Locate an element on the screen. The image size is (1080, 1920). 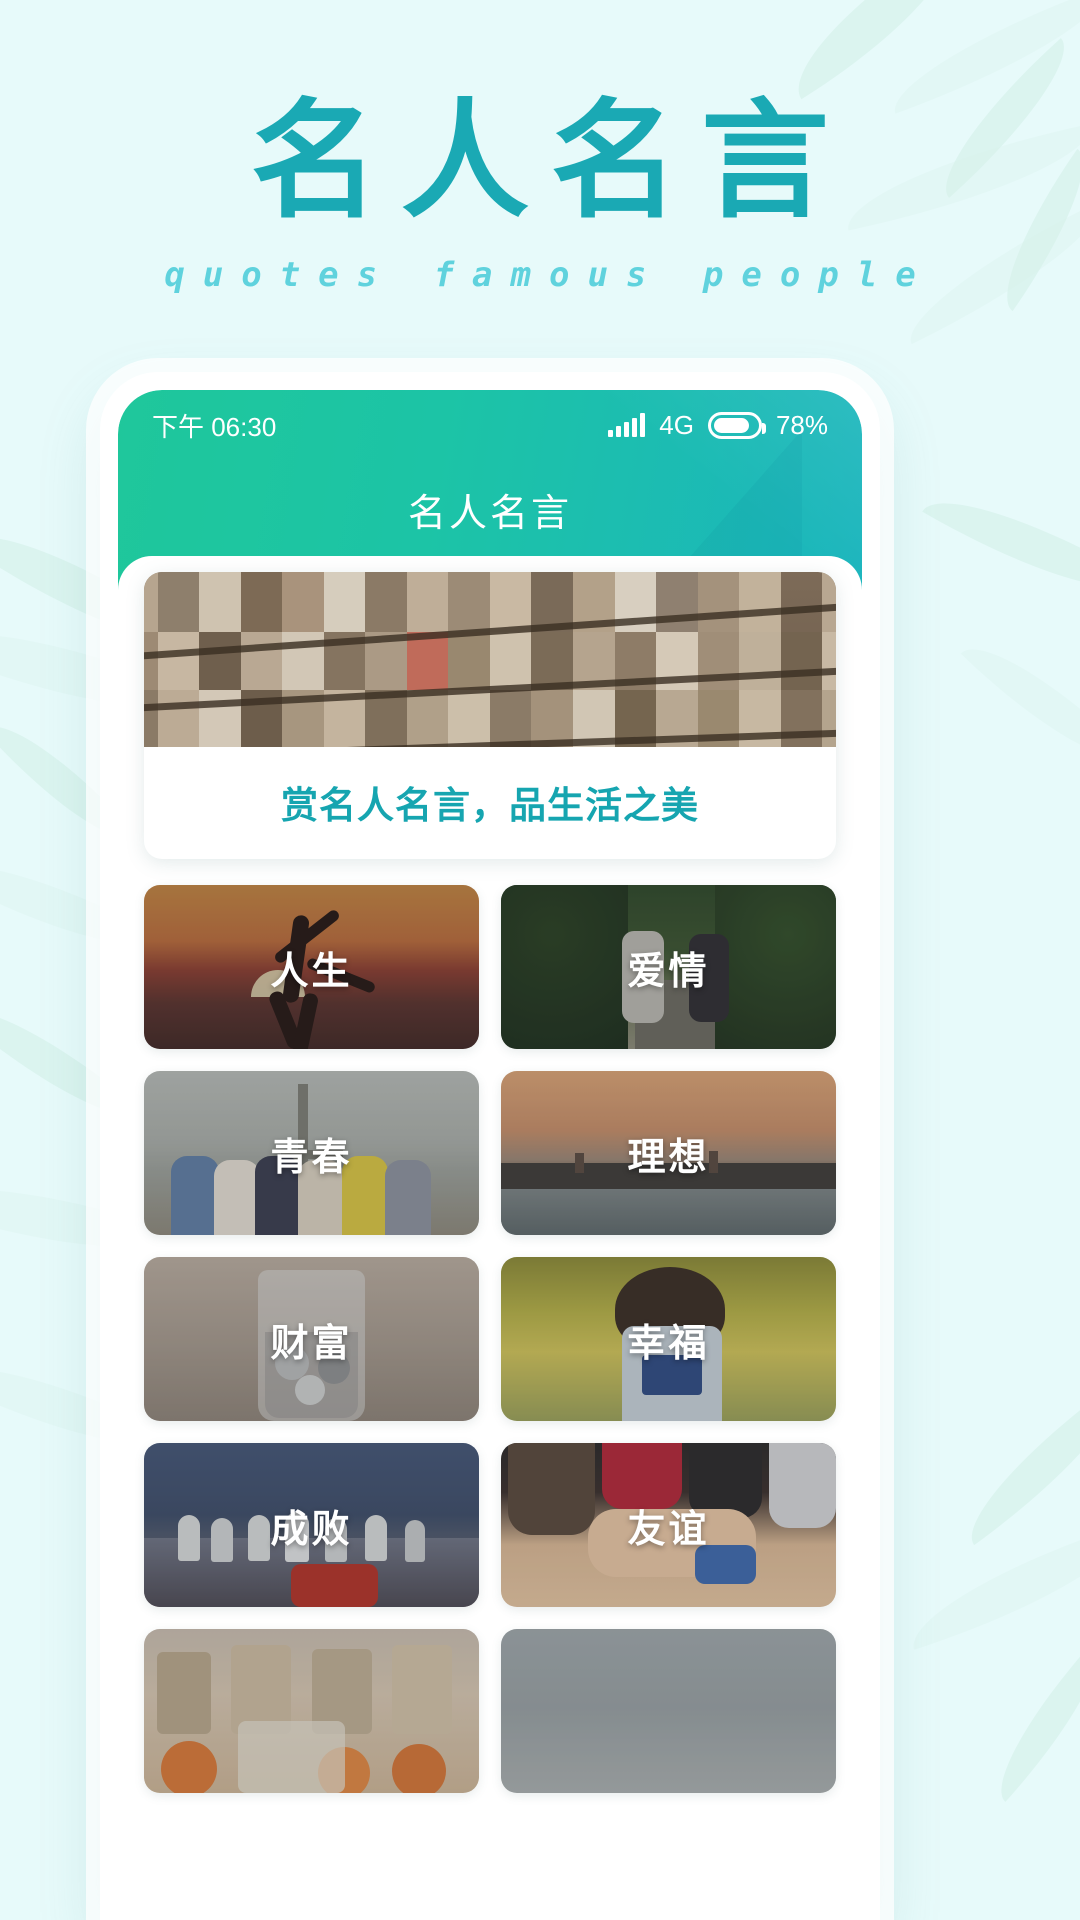
status-network: 4G is located at coordinates (676, 424).